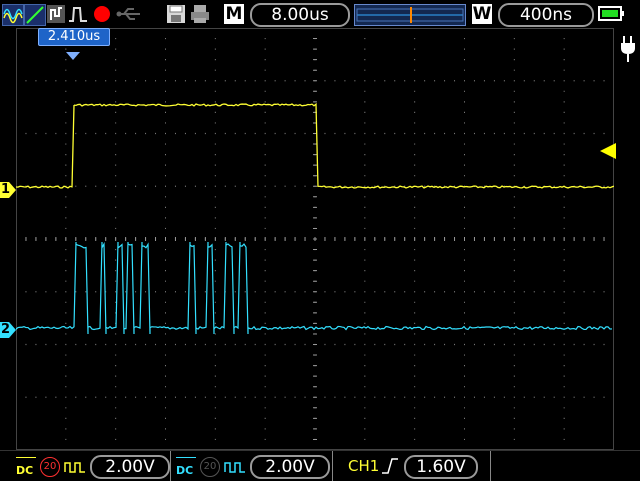 The image size is (640, 481). What do you see at coordinates (35, 15) in the screenshot?
I see `trend-icon` at bounding box center [35, 15].